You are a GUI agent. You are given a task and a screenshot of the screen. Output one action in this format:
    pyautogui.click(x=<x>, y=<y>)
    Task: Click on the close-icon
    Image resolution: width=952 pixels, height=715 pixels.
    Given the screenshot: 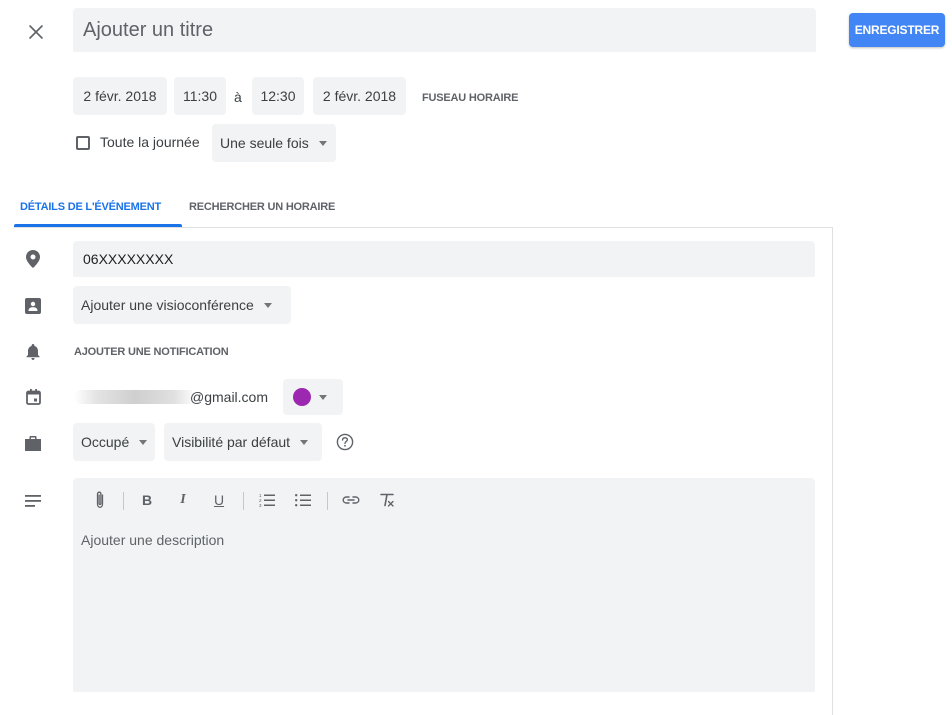 What is the action you would take?
    pyautogui.click(x=36, y=32)
    